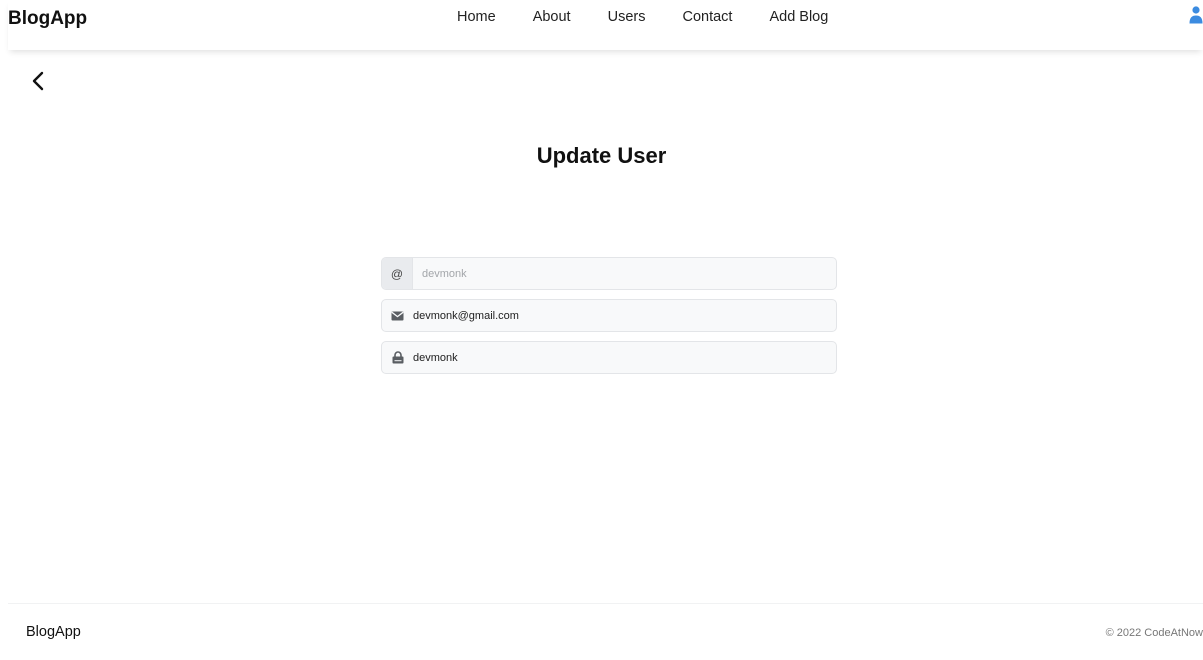 This screenshot has width=1203, height=660. I want to click on username-input, so click(624, 273).